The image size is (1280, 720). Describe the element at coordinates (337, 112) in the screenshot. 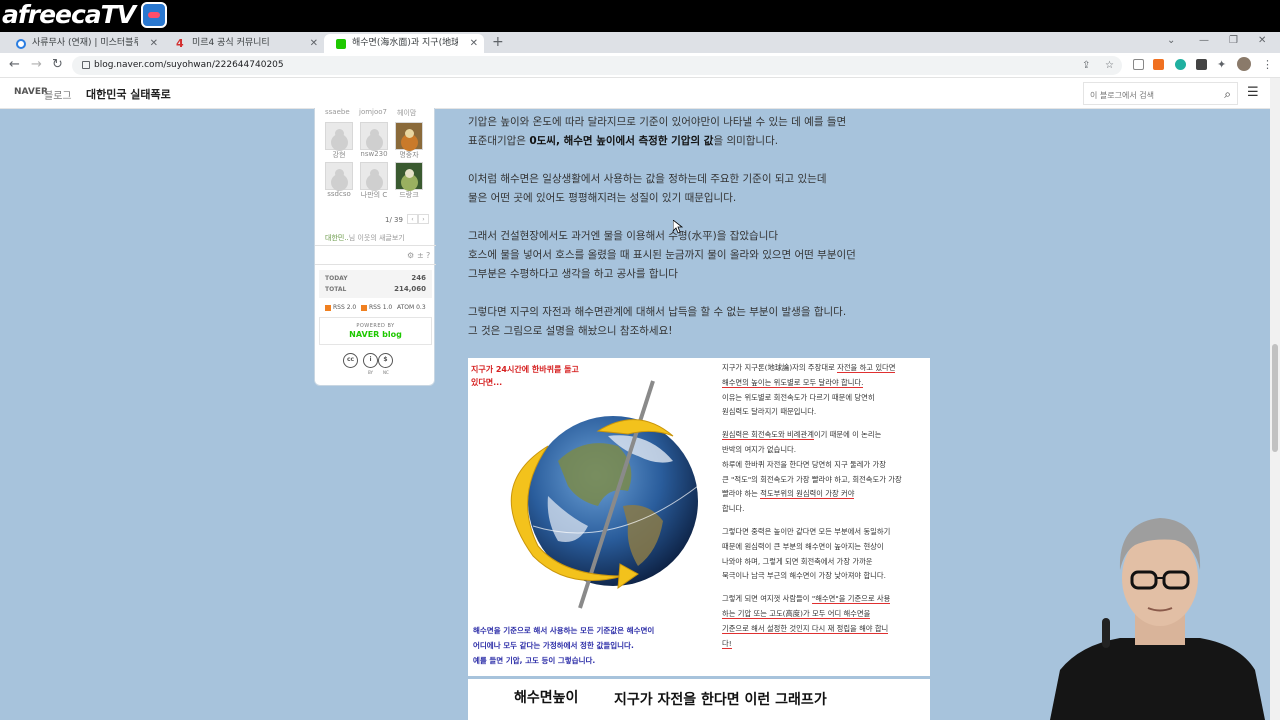

I see `neighbor-name: ssaebe` at that location.